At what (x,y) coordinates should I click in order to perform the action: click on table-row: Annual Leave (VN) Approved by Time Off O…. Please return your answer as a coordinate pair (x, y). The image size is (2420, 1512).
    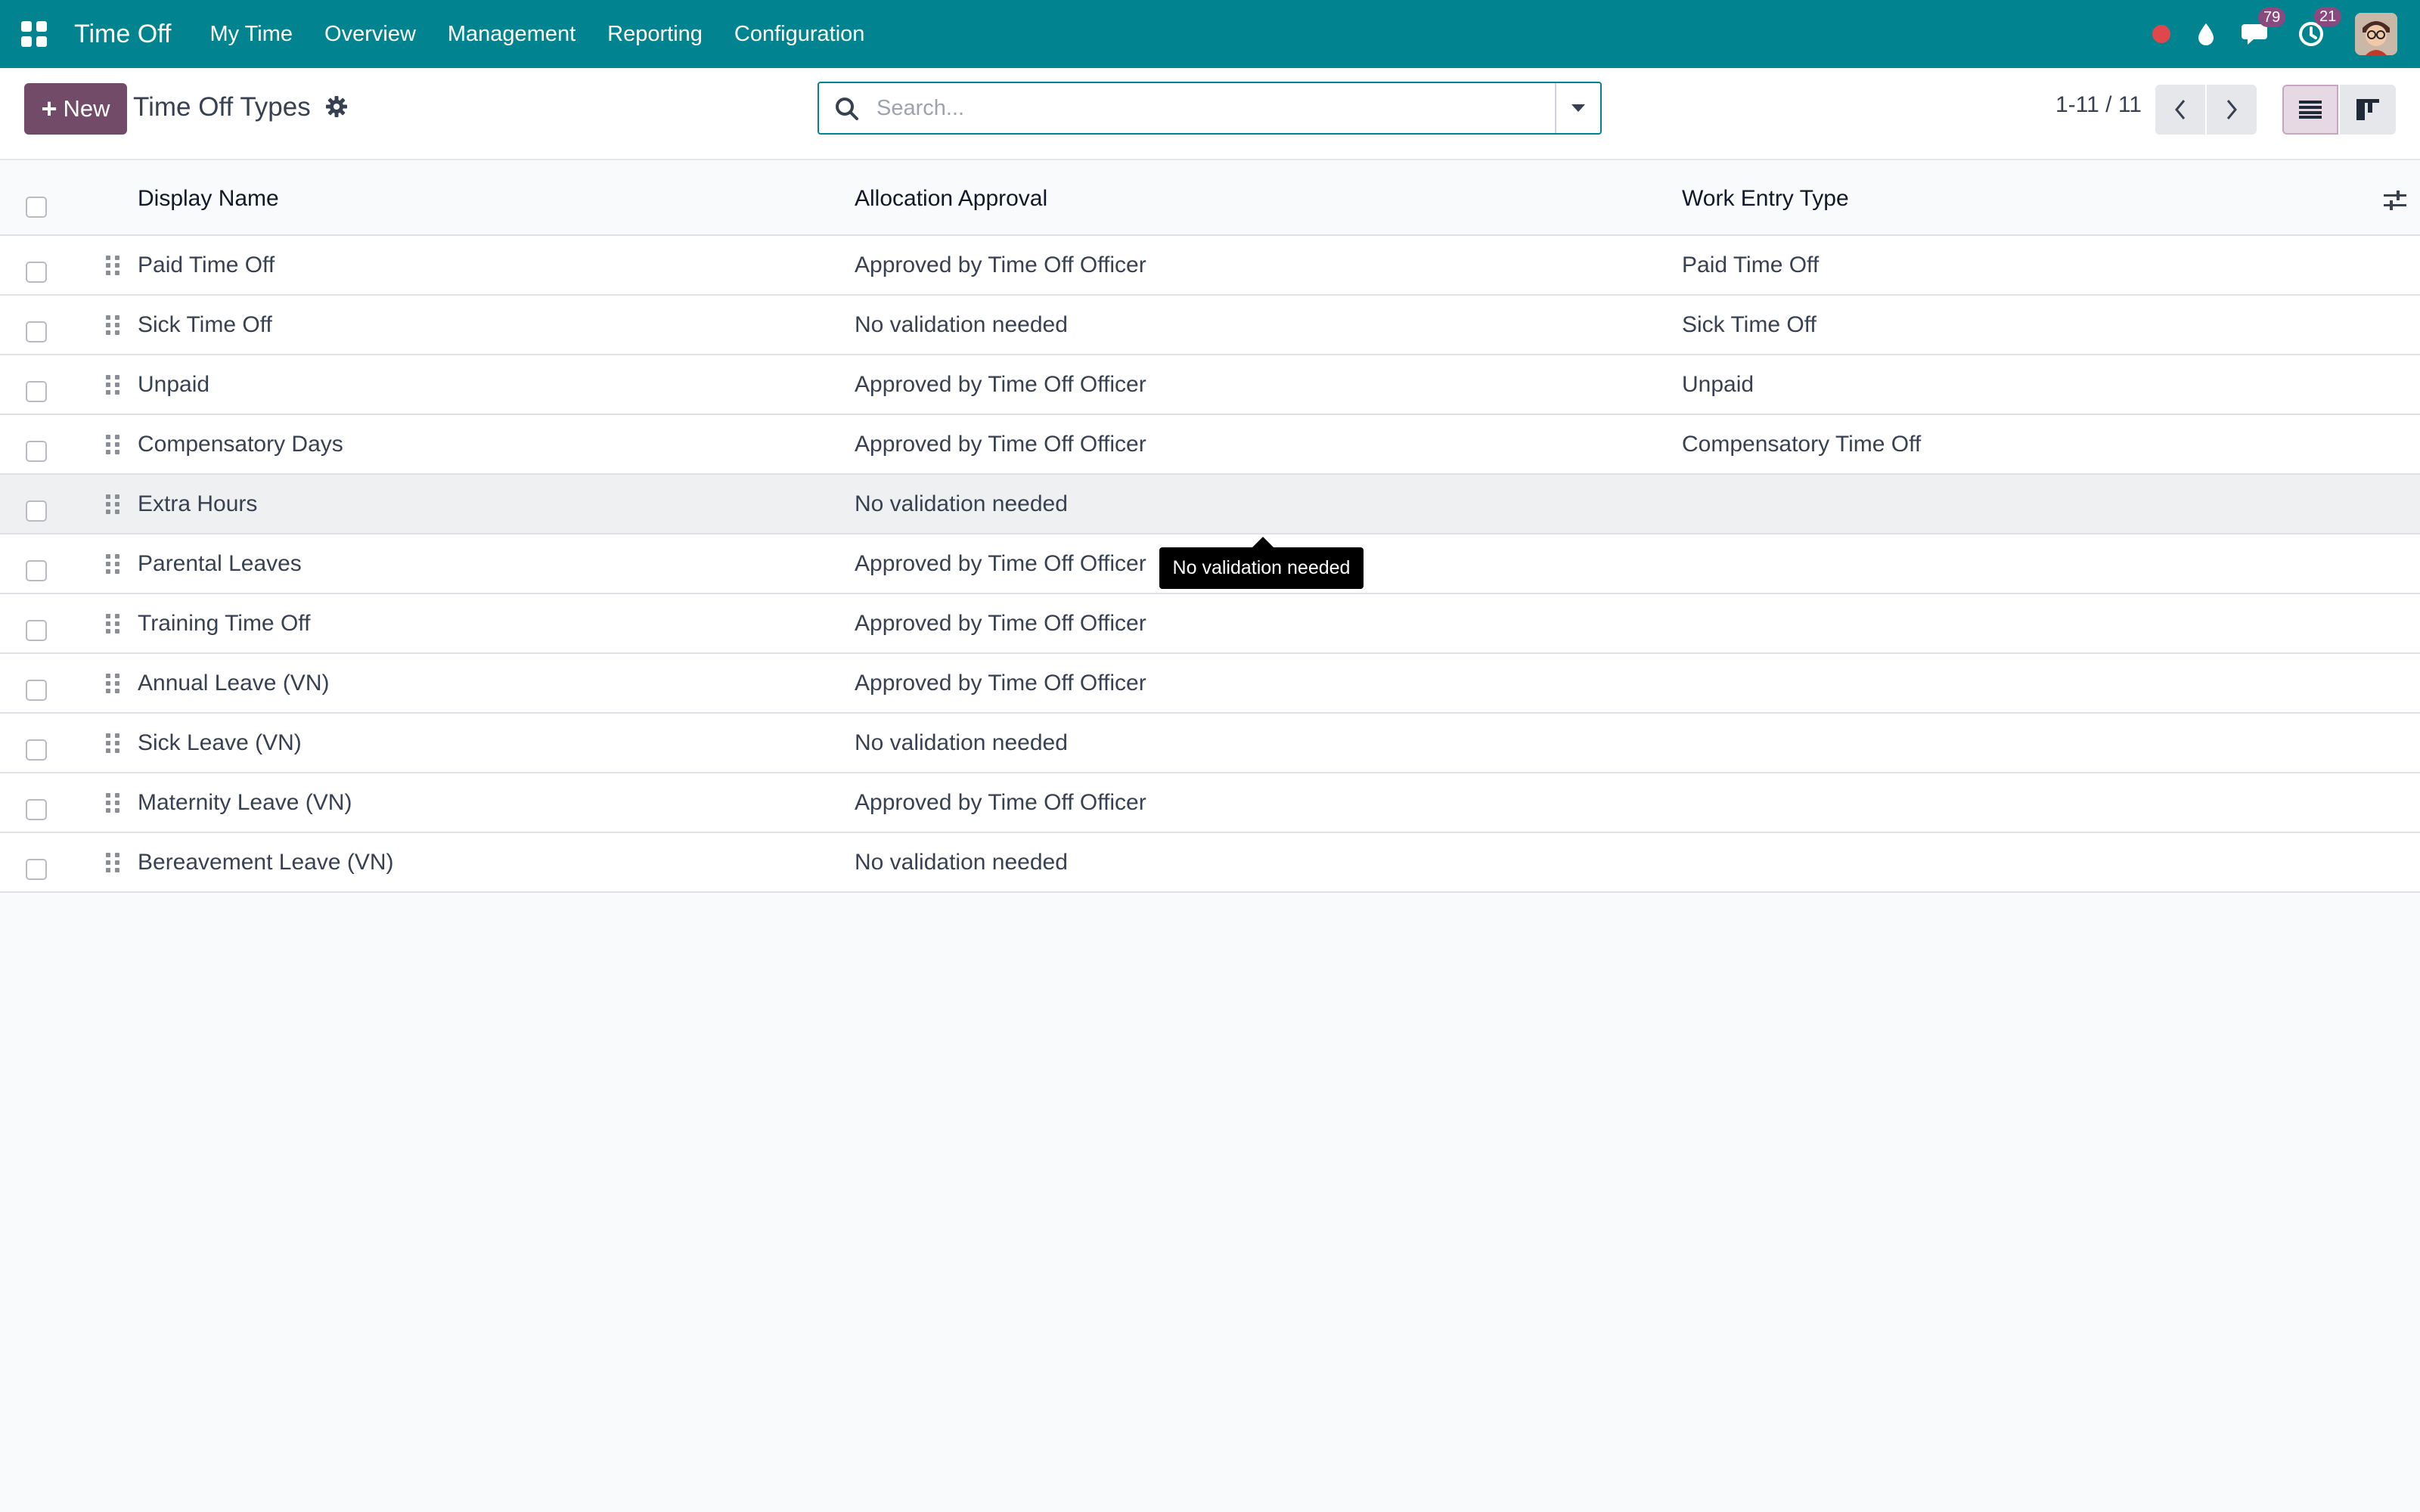
    Looking at the image, I should click on (1210, 684).